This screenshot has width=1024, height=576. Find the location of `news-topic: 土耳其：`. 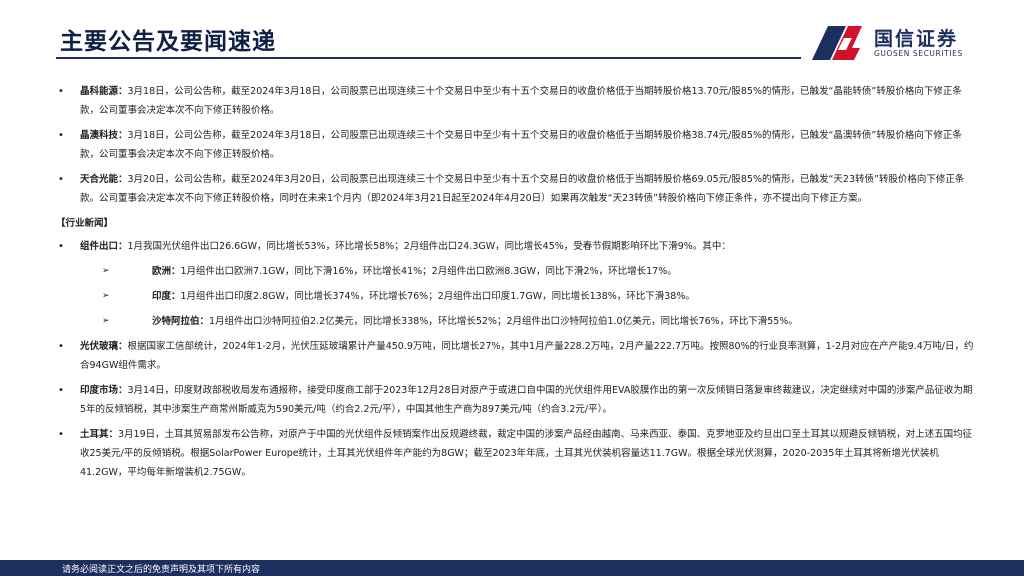

news-topic: 土耳其： is located at coordinates (99, 434).